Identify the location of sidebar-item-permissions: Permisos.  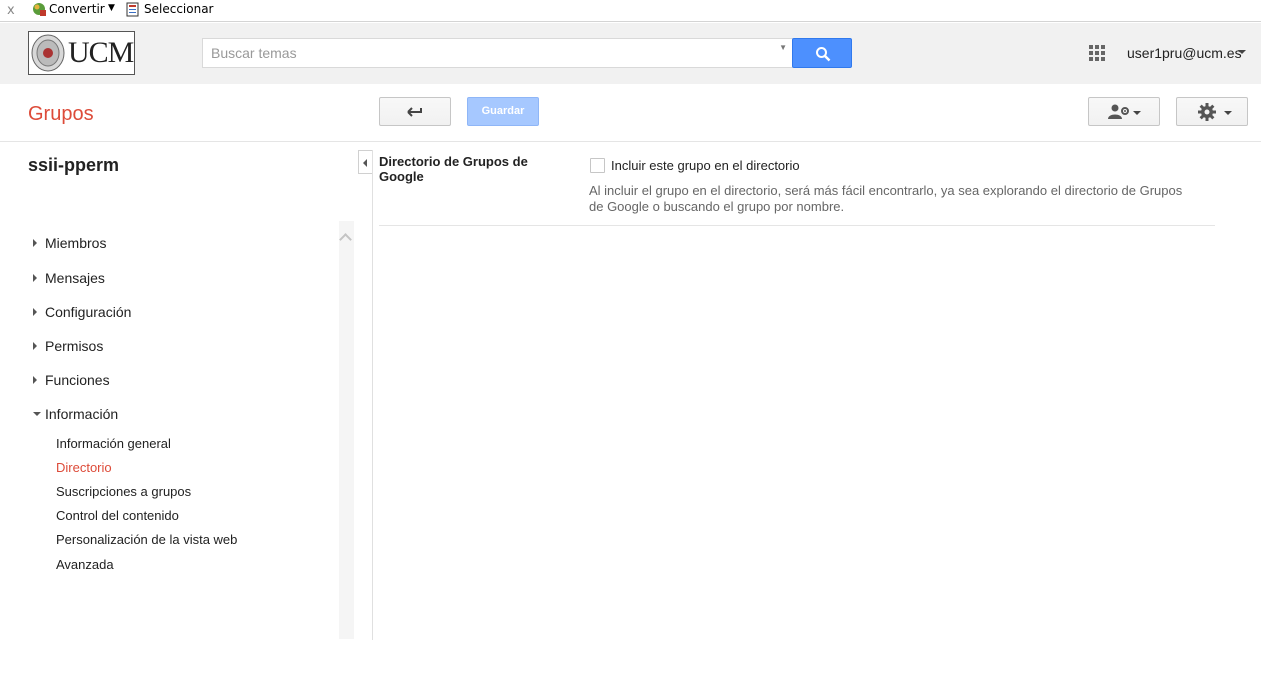
(74, 346).